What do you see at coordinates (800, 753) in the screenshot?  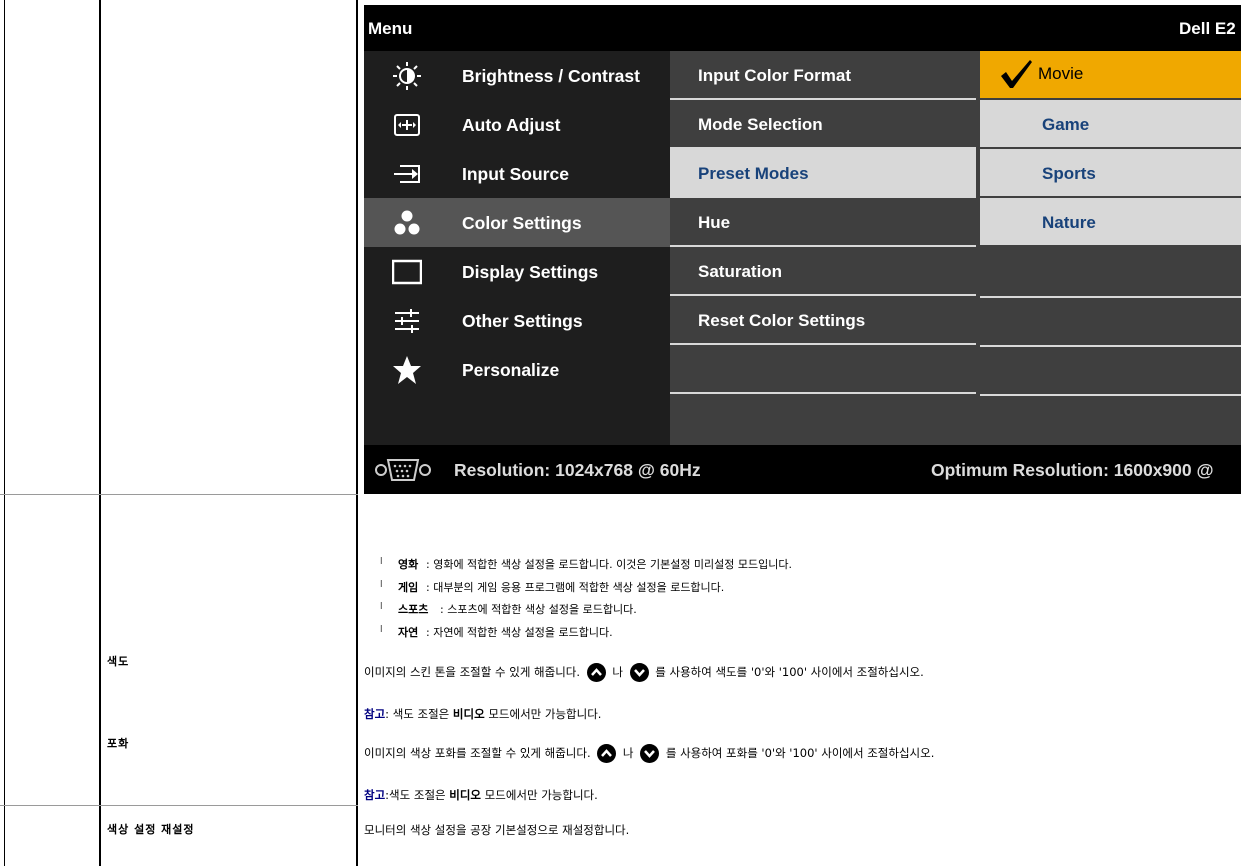 I see `desc-text: 를 사용하여 포화를 '0'와 '100' 사이에서 조절하십시오.` at bounding box center [800, 753].